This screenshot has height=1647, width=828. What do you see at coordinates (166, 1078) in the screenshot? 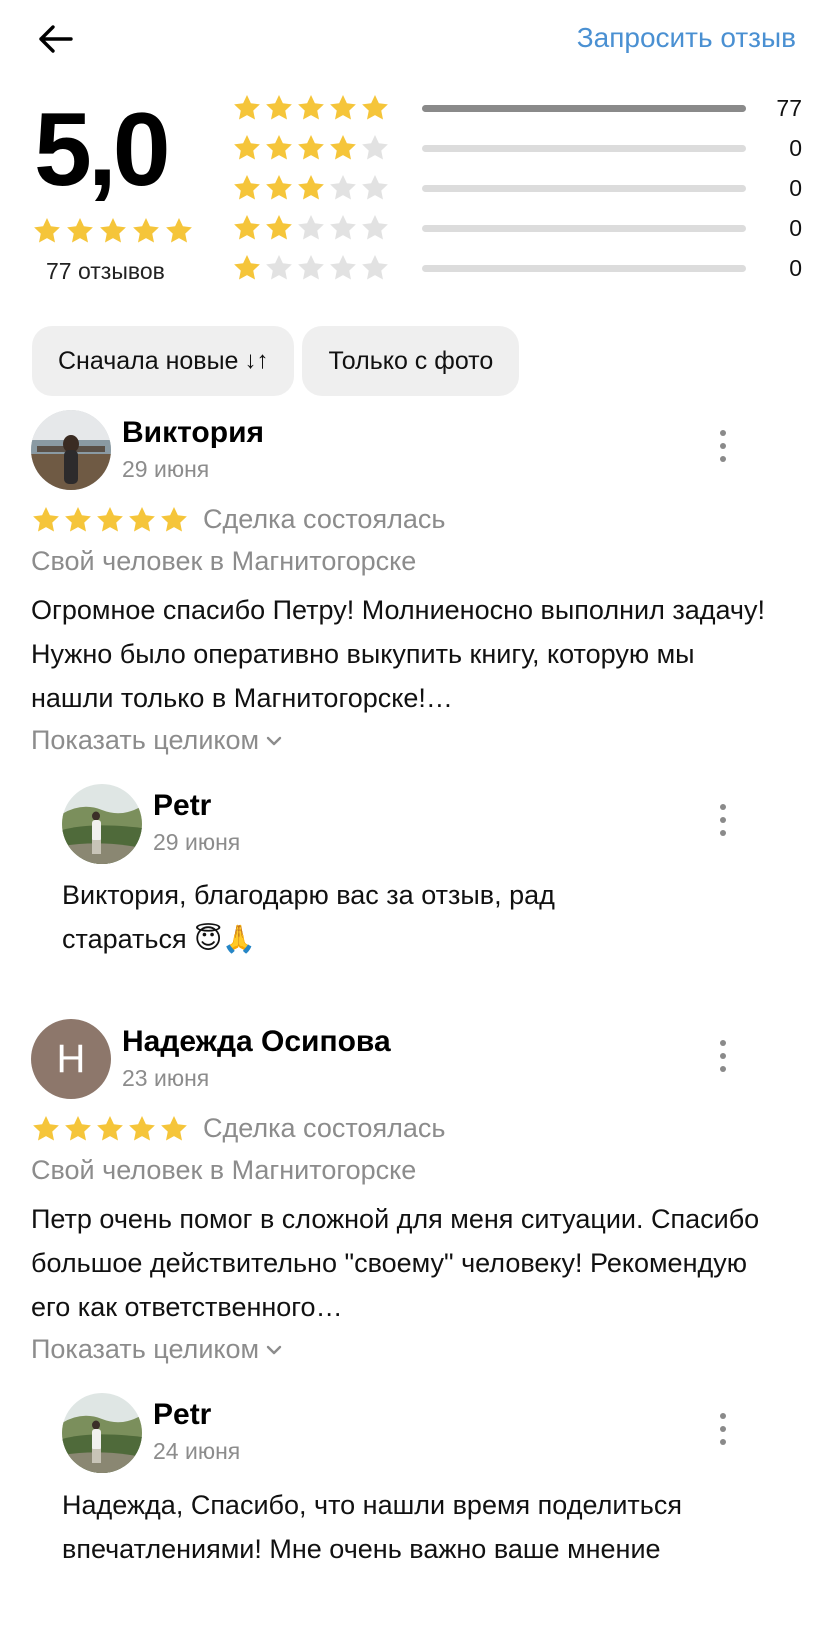
I see `review-date: 23 июня` at bounding box center [166, 1078].